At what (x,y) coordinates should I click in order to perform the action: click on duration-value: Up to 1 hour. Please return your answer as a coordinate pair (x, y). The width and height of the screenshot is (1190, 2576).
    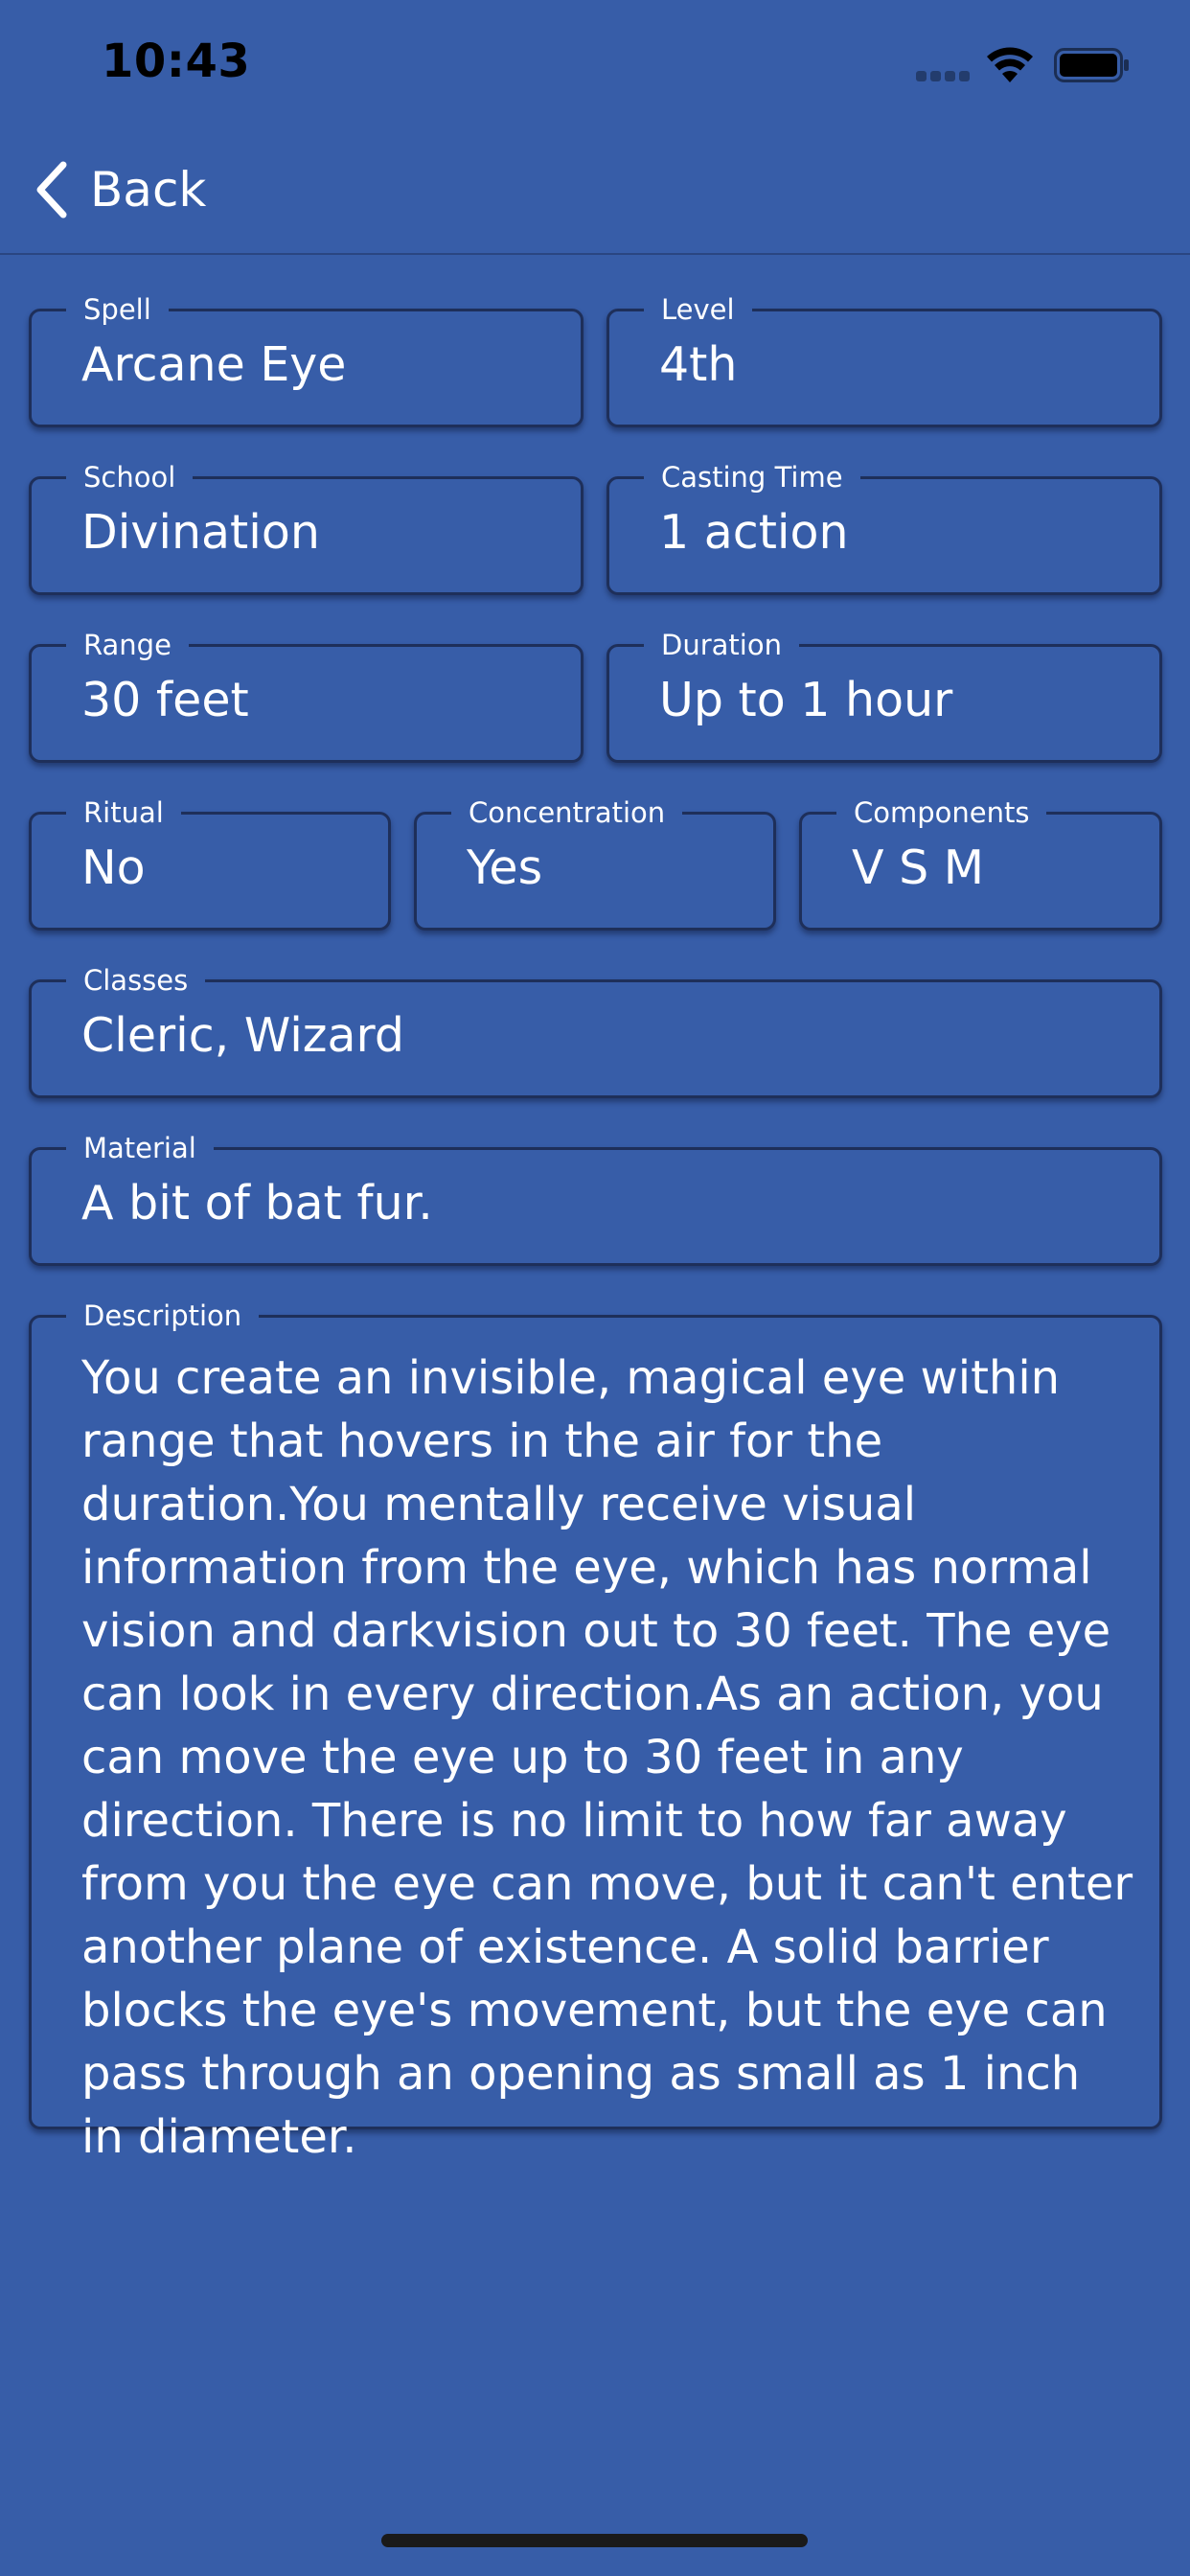
    Looking at the image, I should click on (806, 700).